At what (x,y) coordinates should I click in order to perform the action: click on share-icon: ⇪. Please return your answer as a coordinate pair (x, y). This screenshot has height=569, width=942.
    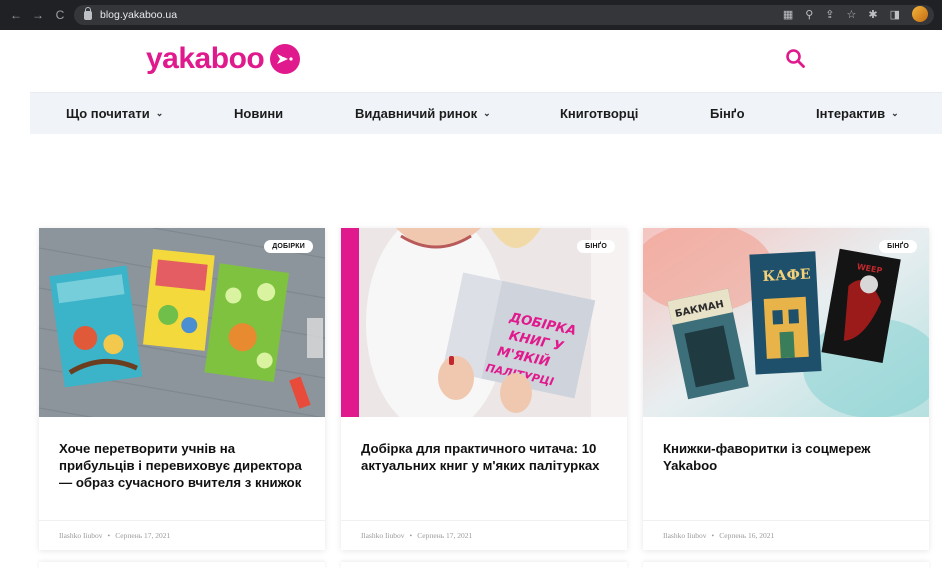
    Looking at the image, I should click on (829, 14).